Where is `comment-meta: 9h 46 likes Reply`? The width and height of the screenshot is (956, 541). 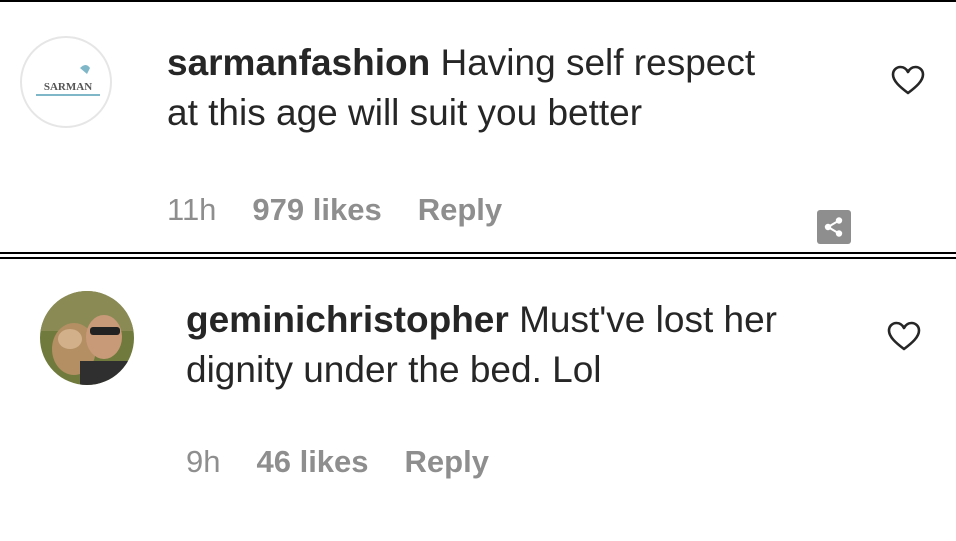 comment-meta: 9h 46 likes Reply is located at coordinates (337, 462).